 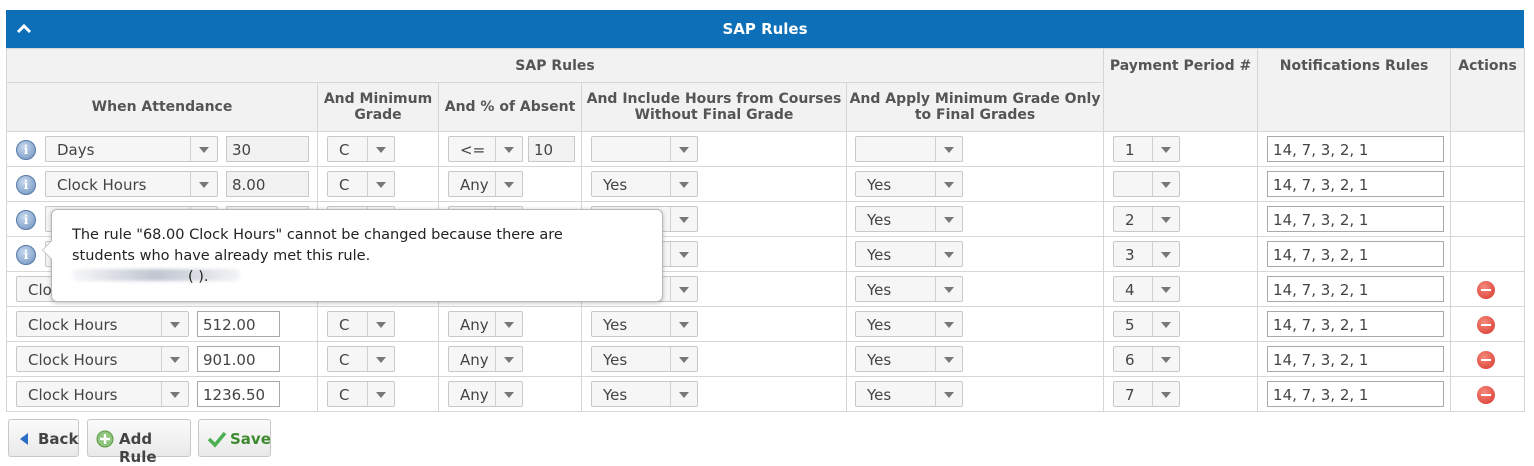 I want to click on payment-period-select: 4, so click(x=1147, y=289).